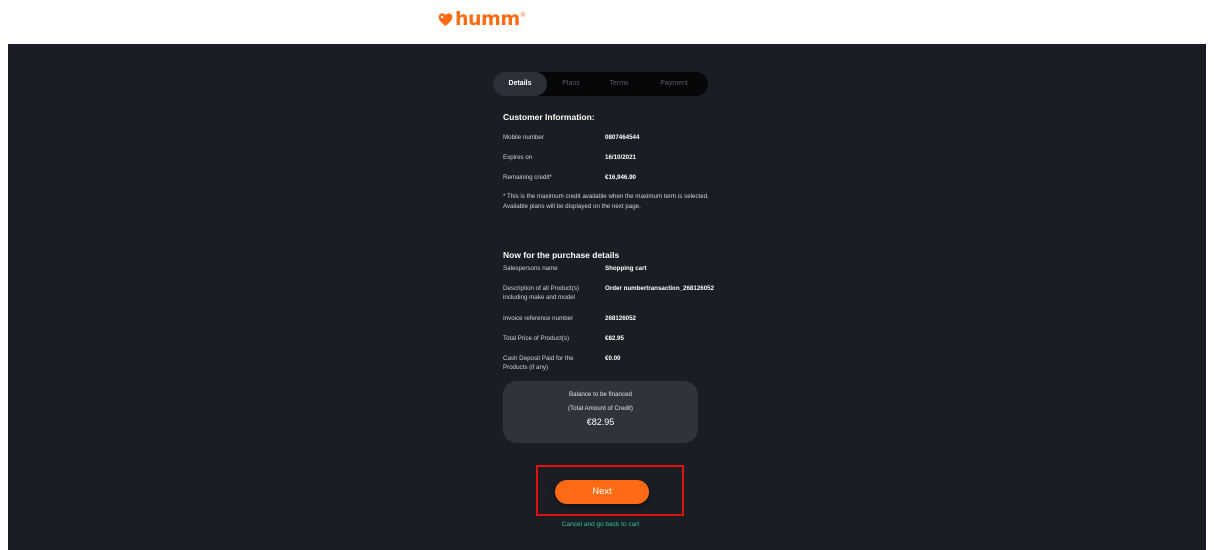  What do you see at coordinates (520, 84) in the screenshot?
I see `tab-details: Details` at bounding box center [520, 84].